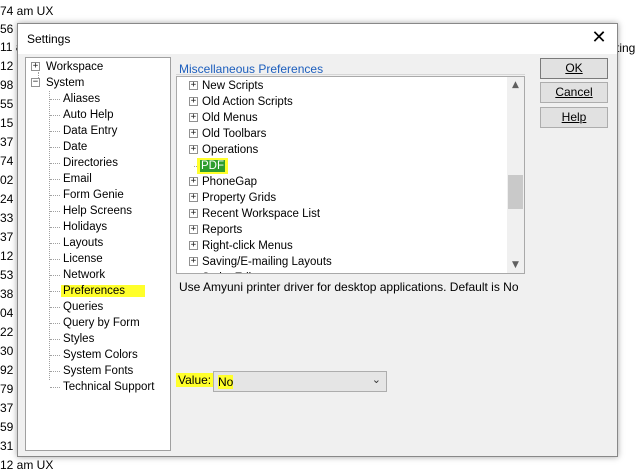 The image size is (636, 472). What do you see at coordinates (230, 150) in the screenshot?
I see `pref-item-label: Operations` at bounding box center [230, 150].